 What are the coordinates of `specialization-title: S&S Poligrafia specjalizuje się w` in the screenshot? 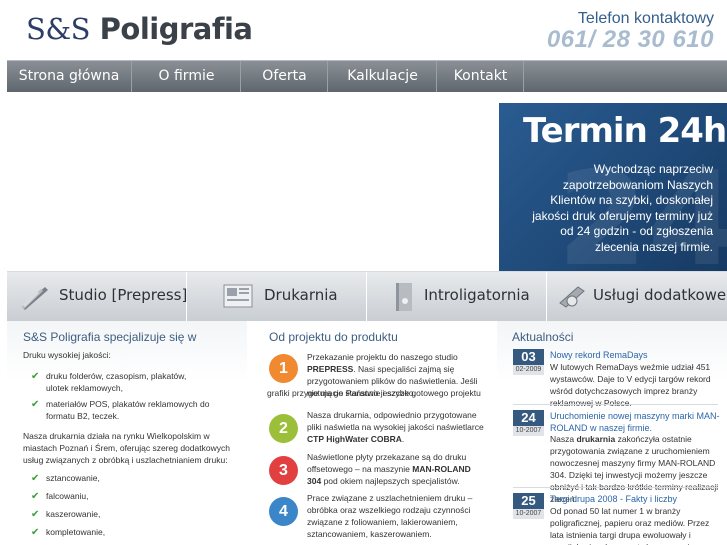 It's located at (110, 337).